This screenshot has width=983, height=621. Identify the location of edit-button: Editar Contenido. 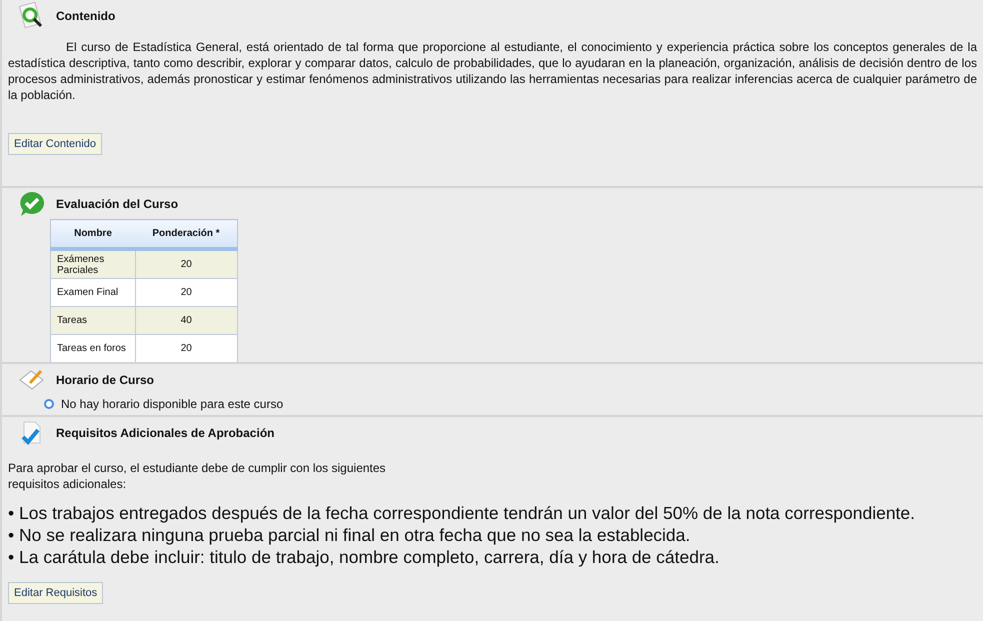
(55, 144).